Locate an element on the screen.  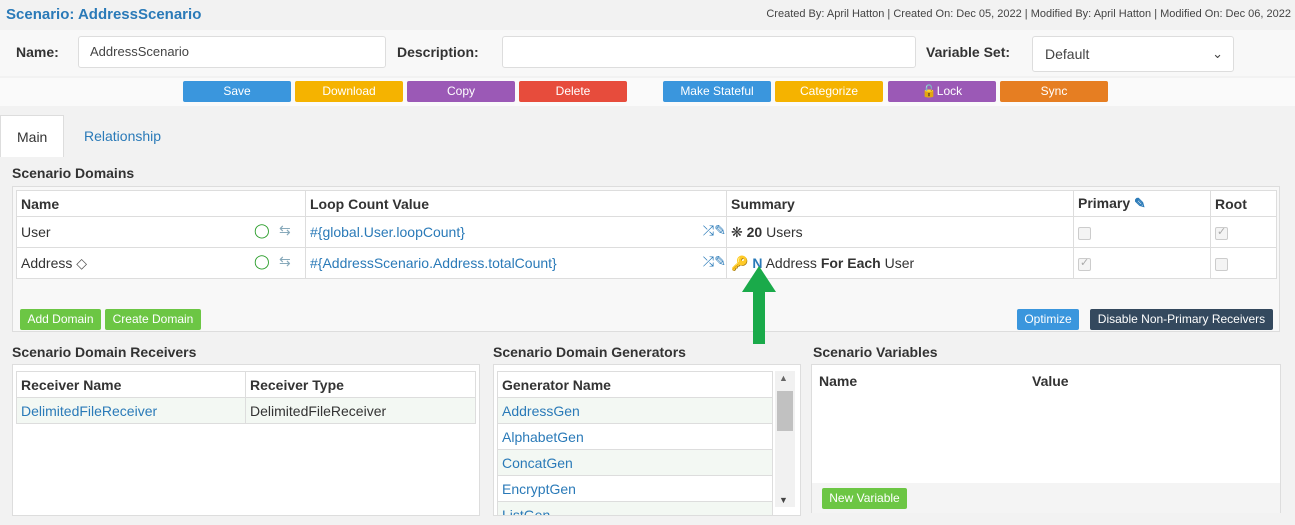
generator-link: EncryptGen is located at coordinates (539, 489).